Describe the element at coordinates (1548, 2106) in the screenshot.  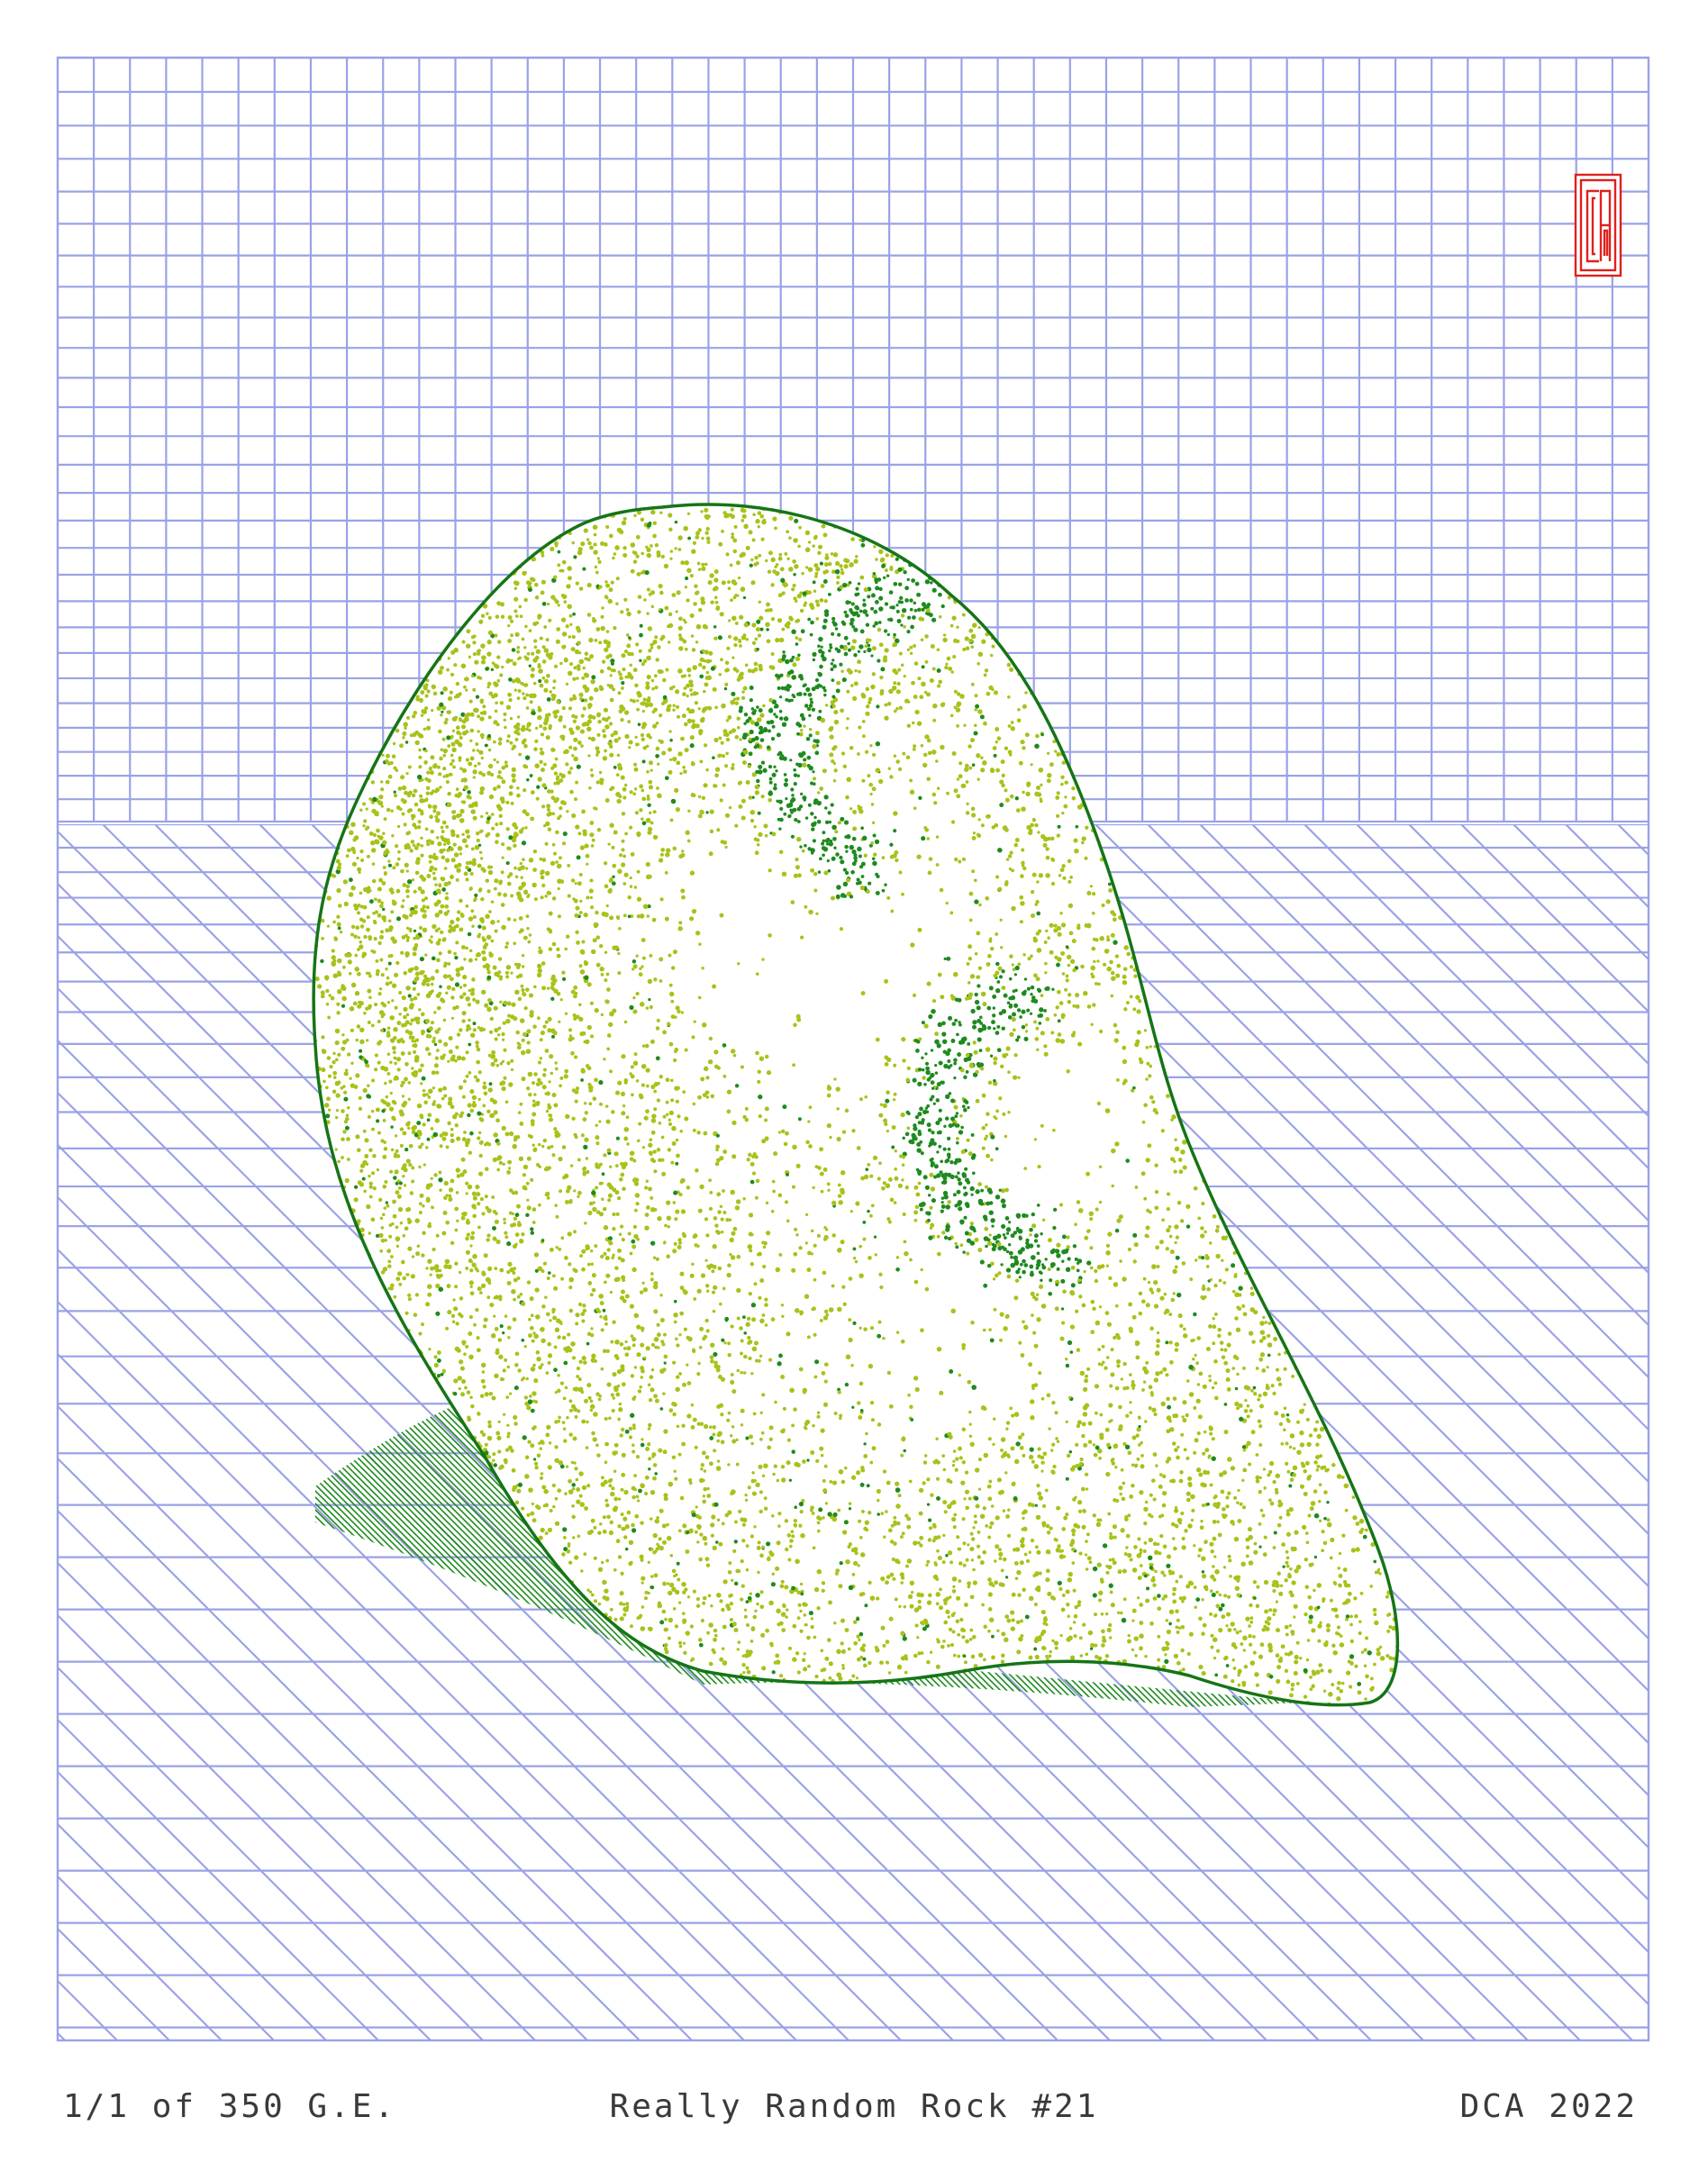
I see `artist-signature: DCA 2022` at that location.